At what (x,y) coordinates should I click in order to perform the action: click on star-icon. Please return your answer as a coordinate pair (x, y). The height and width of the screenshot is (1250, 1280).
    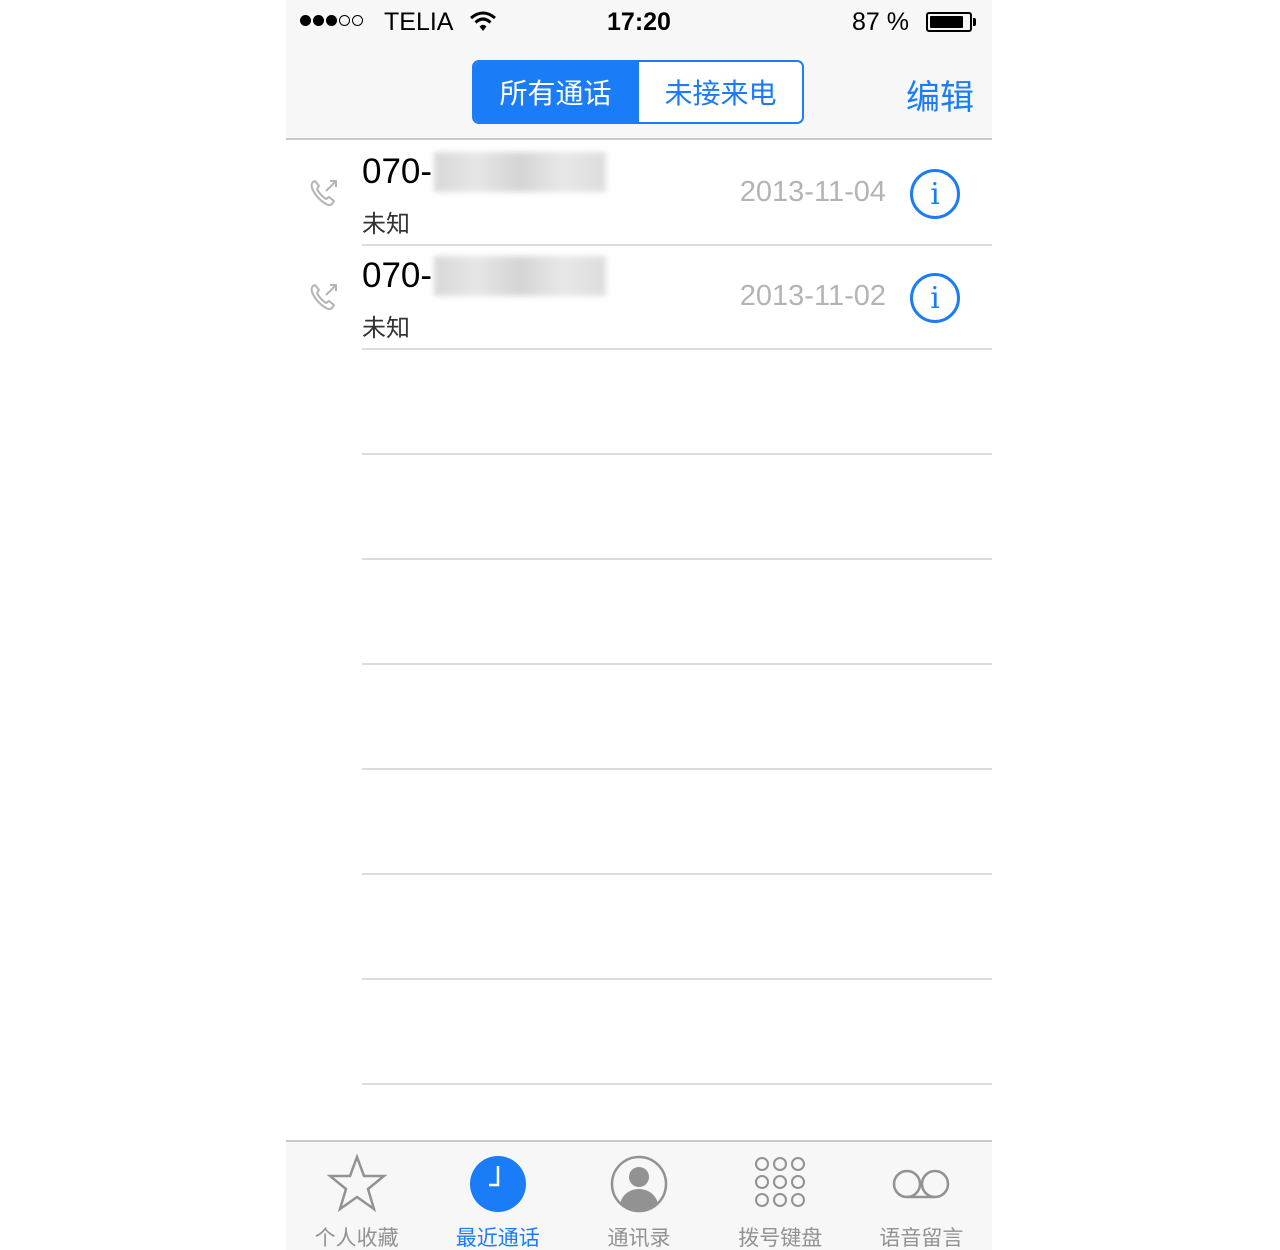
    Looking at the image, I should click on (356, 1183).